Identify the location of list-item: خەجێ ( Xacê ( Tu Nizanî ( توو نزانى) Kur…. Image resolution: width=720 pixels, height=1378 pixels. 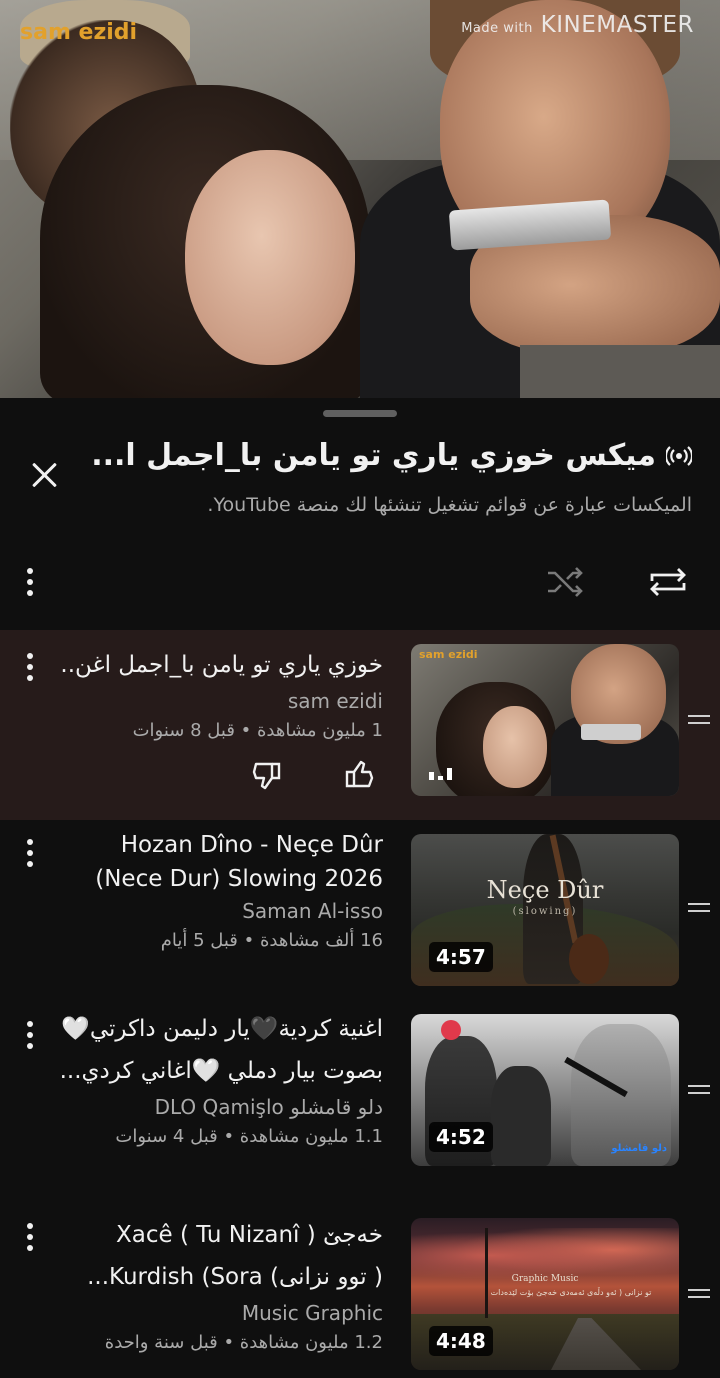
(360, 1289).